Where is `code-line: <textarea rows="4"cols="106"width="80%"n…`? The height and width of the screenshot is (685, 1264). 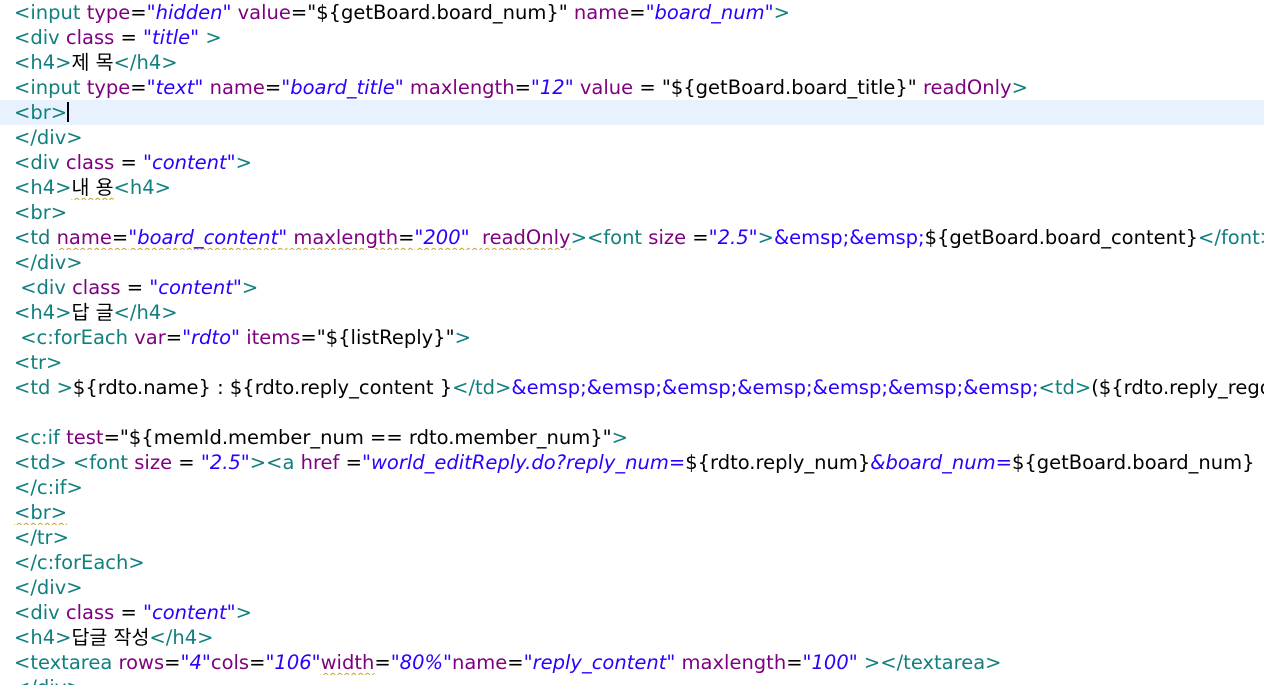
code-line: <textarea rows="4"cols="106"width="80%"n… is located at coordinates (632, 662).